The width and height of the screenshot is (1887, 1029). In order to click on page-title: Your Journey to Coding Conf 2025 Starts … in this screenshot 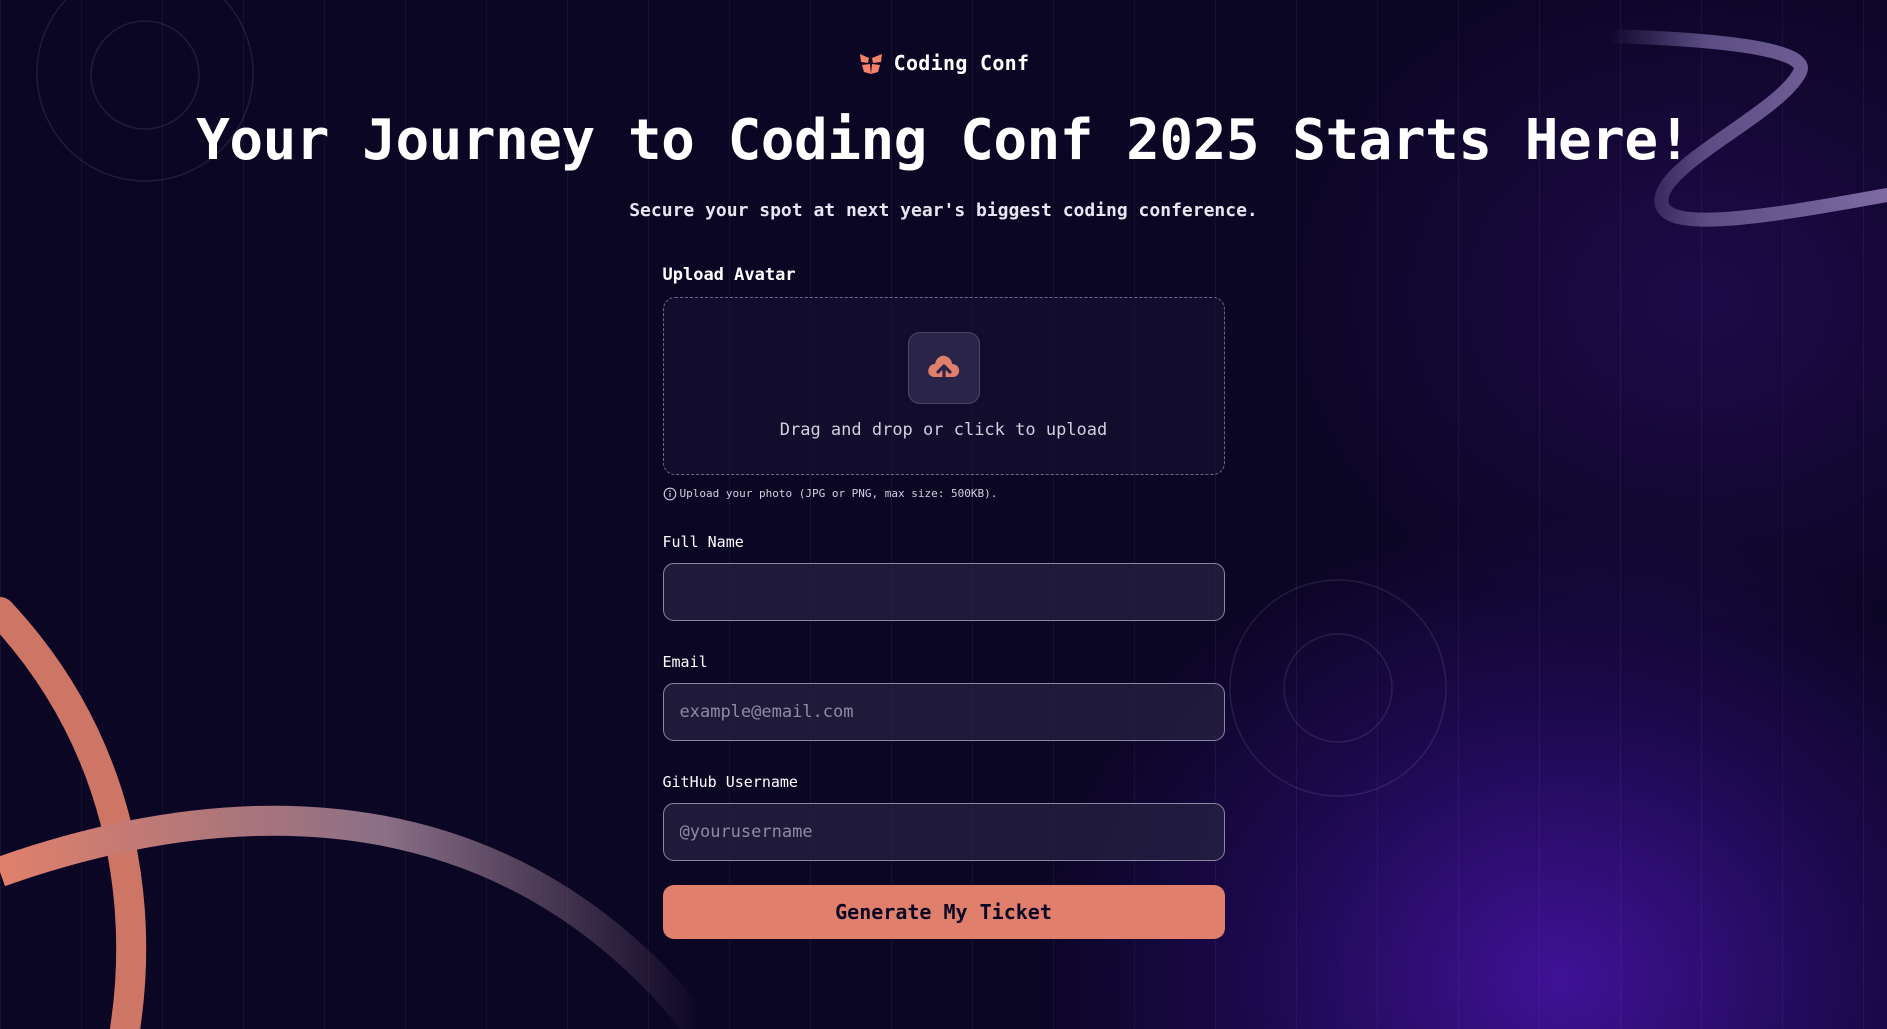, I will do `click(943, 140)`.